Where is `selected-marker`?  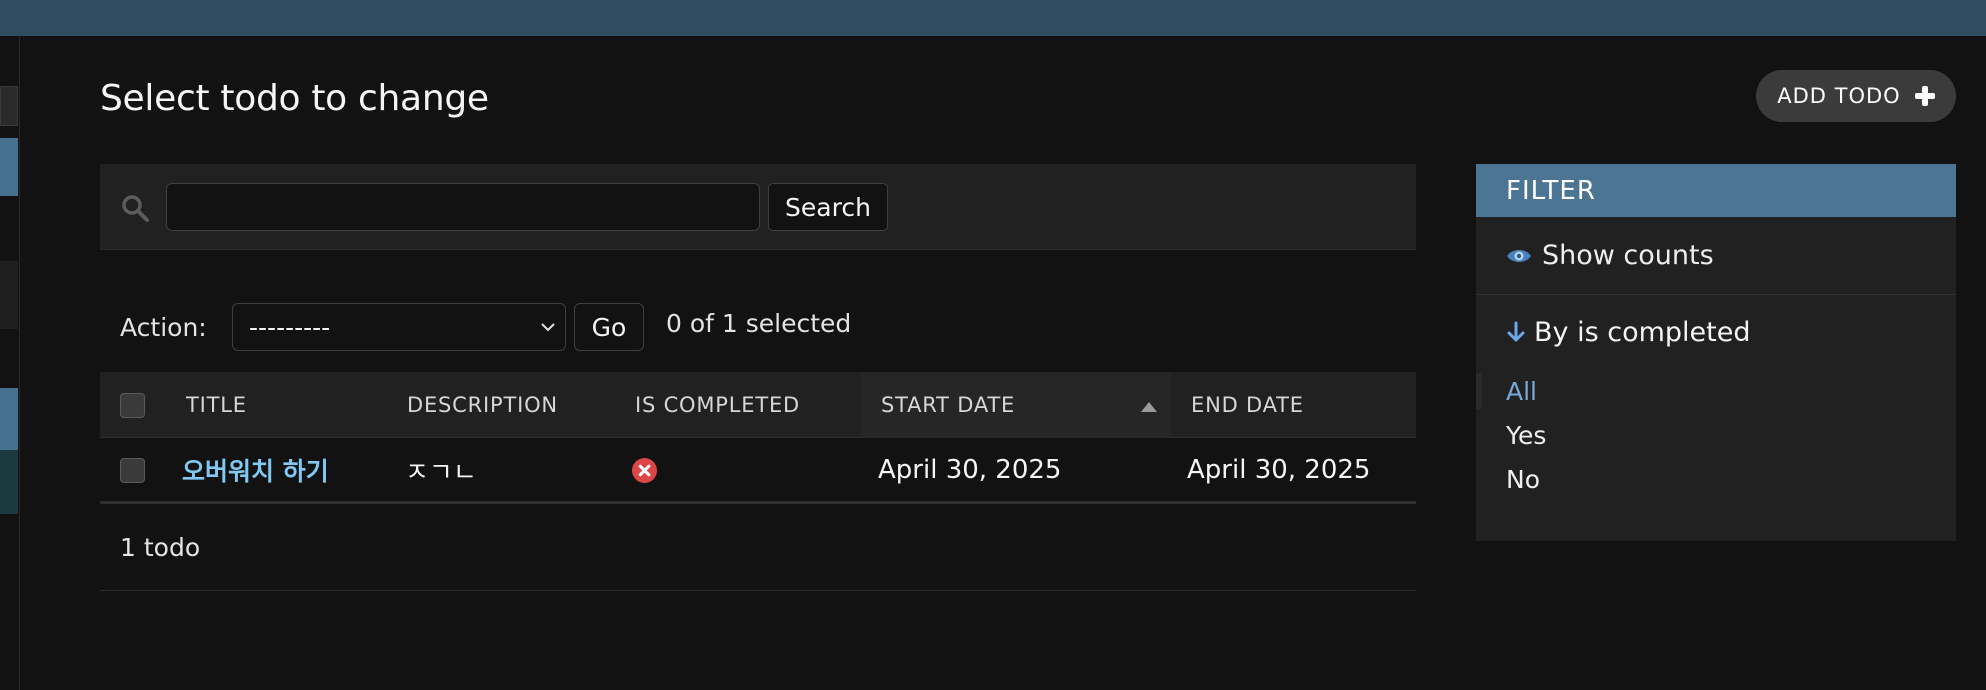
selected-marker is located at coordinates (1479, 391).